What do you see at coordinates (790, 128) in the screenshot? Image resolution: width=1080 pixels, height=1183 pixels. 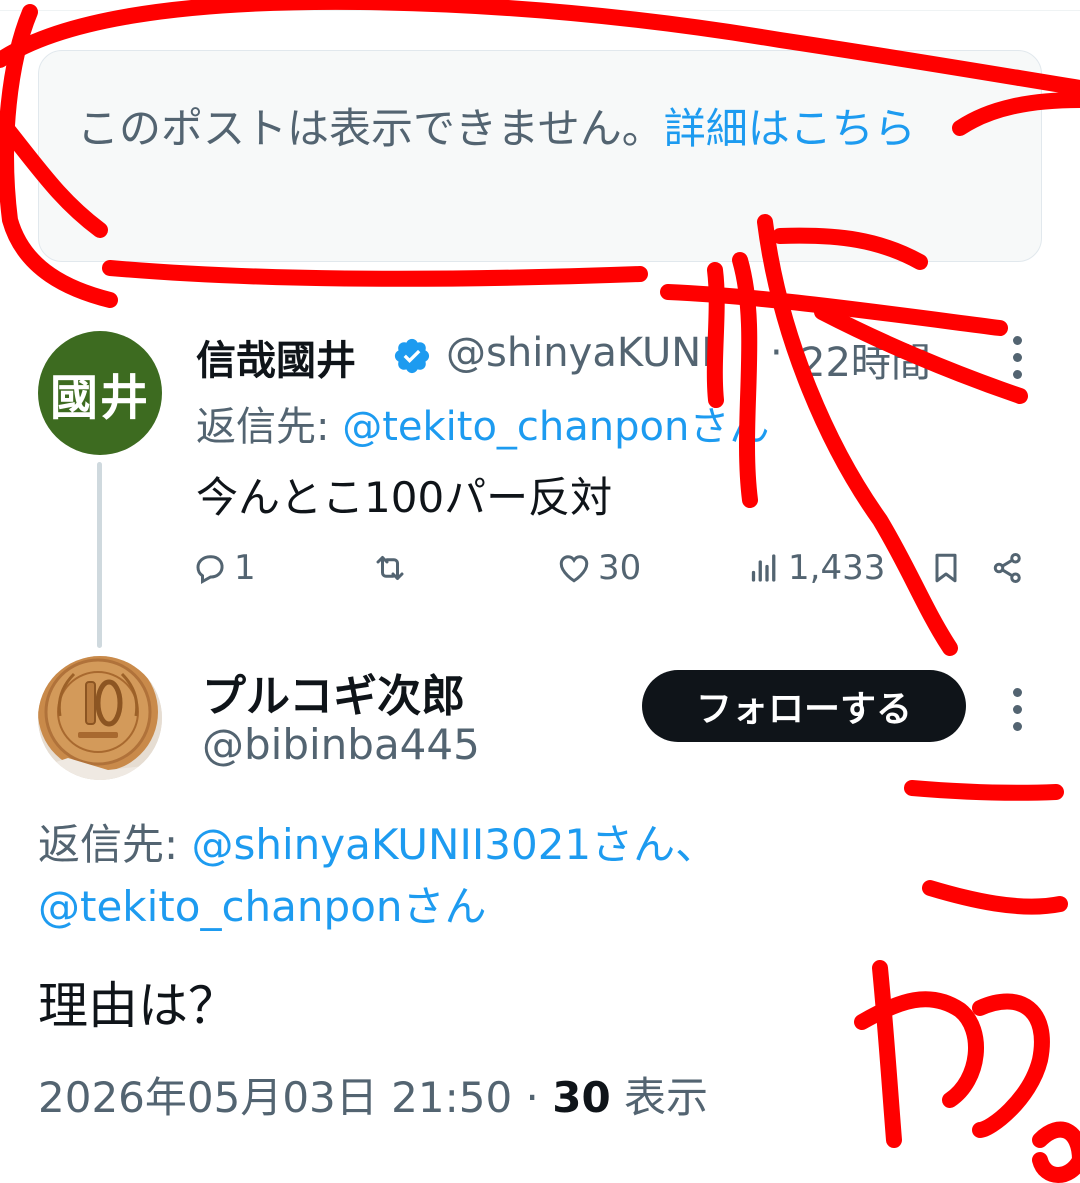 I see `learn-more-link: 詳細はこちら` at bounding box center [790, 128].